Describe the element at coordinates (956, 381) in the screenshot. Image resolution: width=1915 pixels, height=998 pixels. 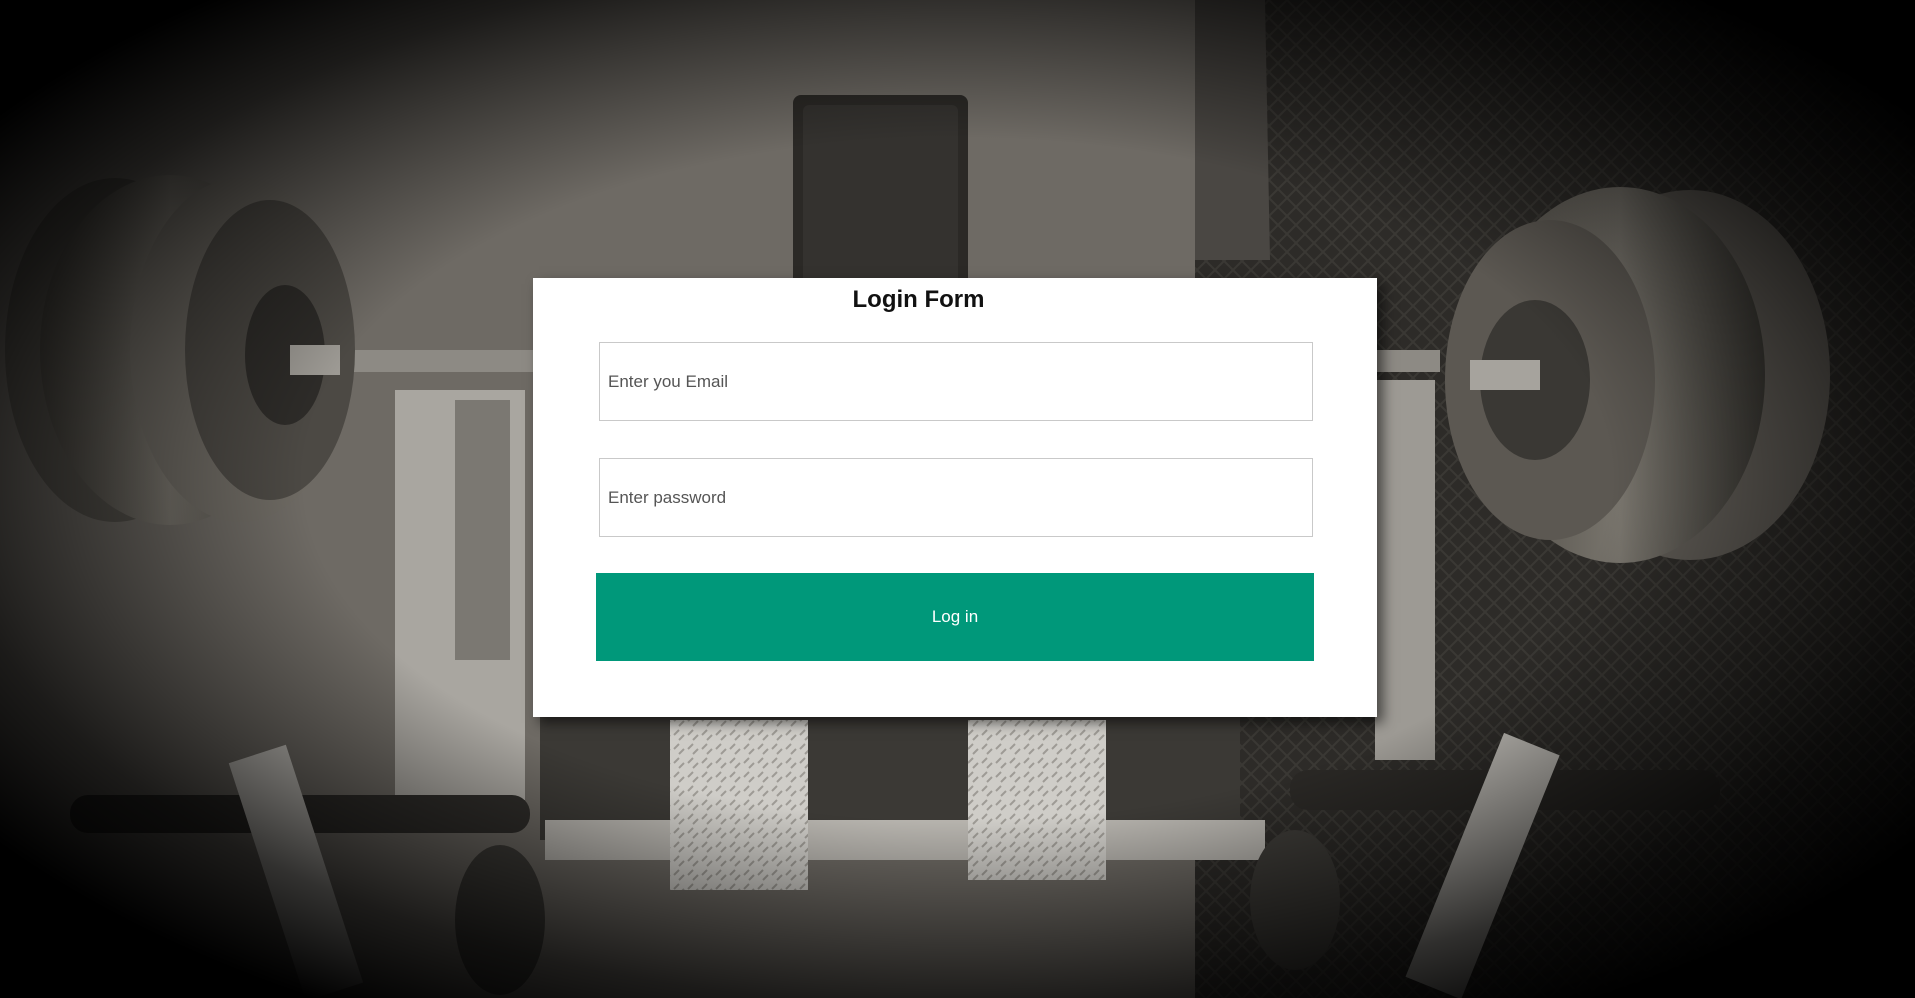
I see `email-input` at that location.